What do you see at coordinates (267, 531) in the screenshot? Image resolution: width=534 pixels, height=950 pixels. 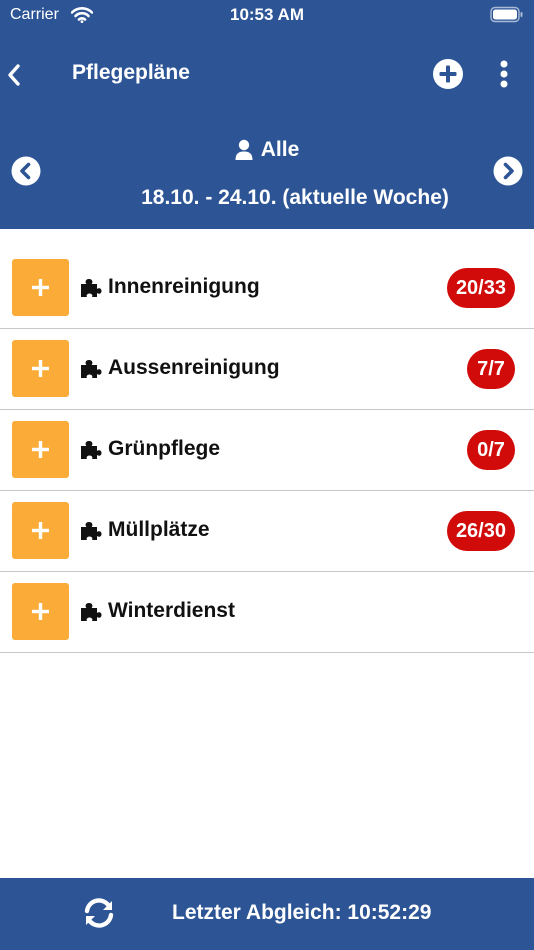 I see `list-item: Müllplätze 26/30` at bounding box center [267, 531].